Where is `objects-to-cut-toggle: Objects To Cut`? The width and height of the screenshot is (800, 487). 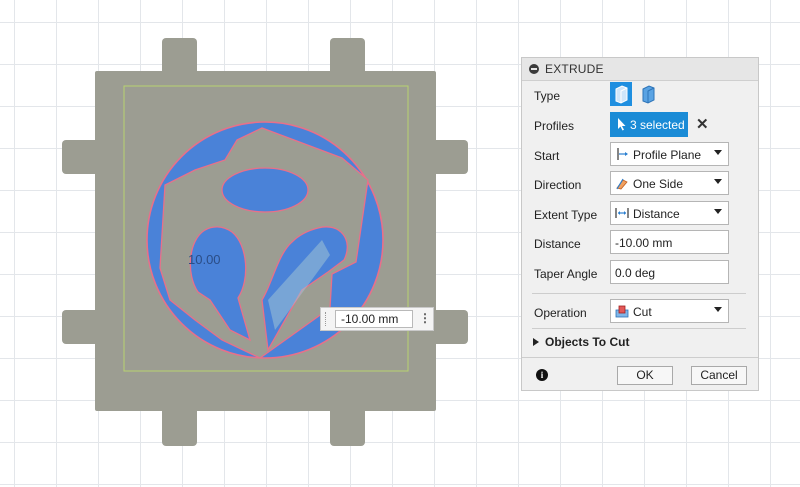
objects-to-cut-toggle: Objects To Cut is located at coordinates (587, 342).